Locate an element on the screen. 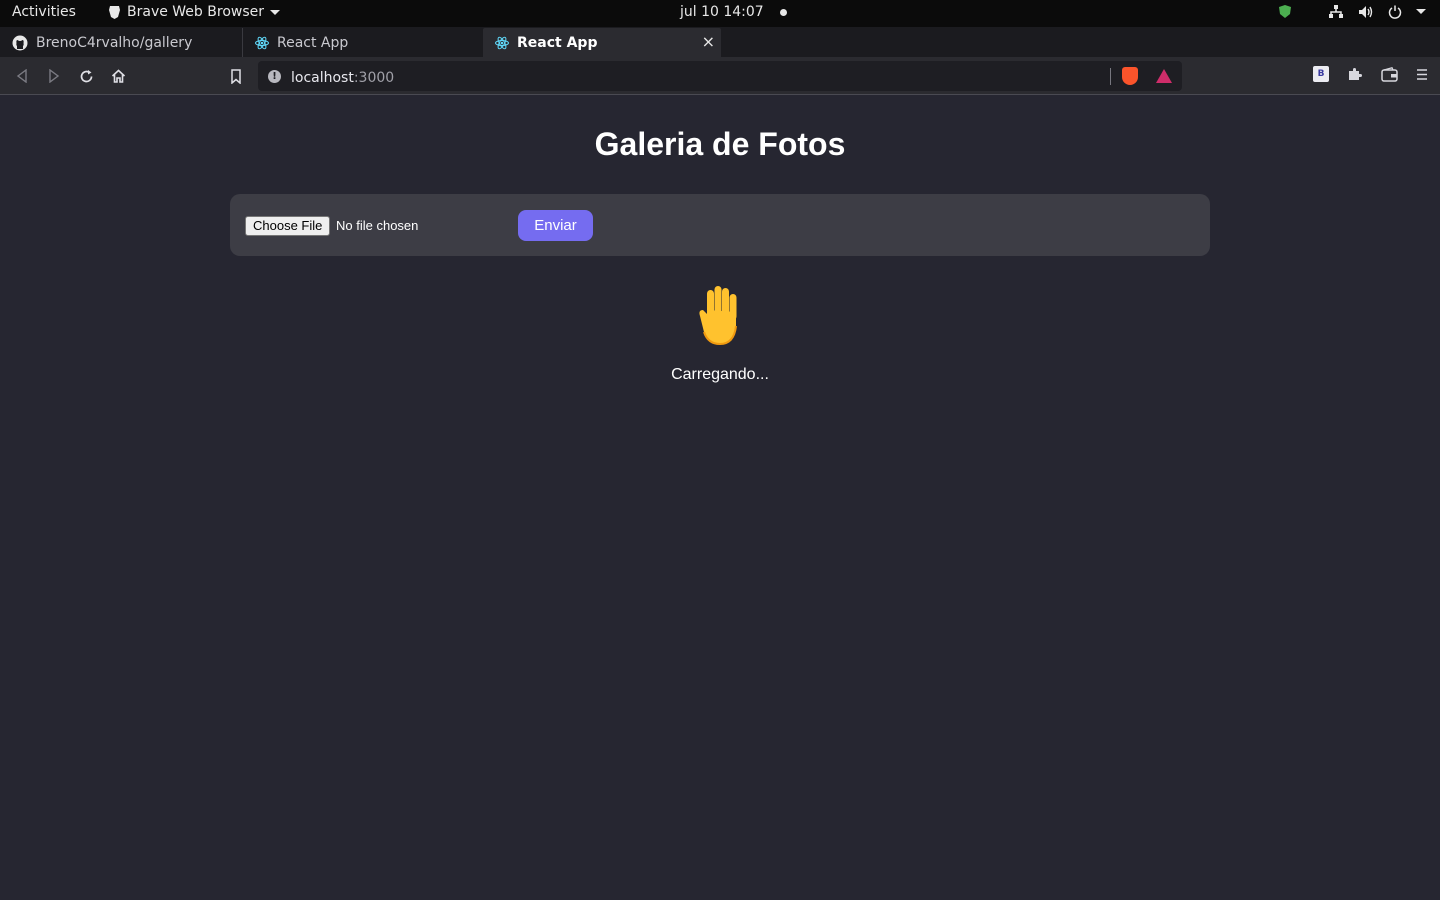  tab-react-app-active: React App × is located at coordinates (602, 42).